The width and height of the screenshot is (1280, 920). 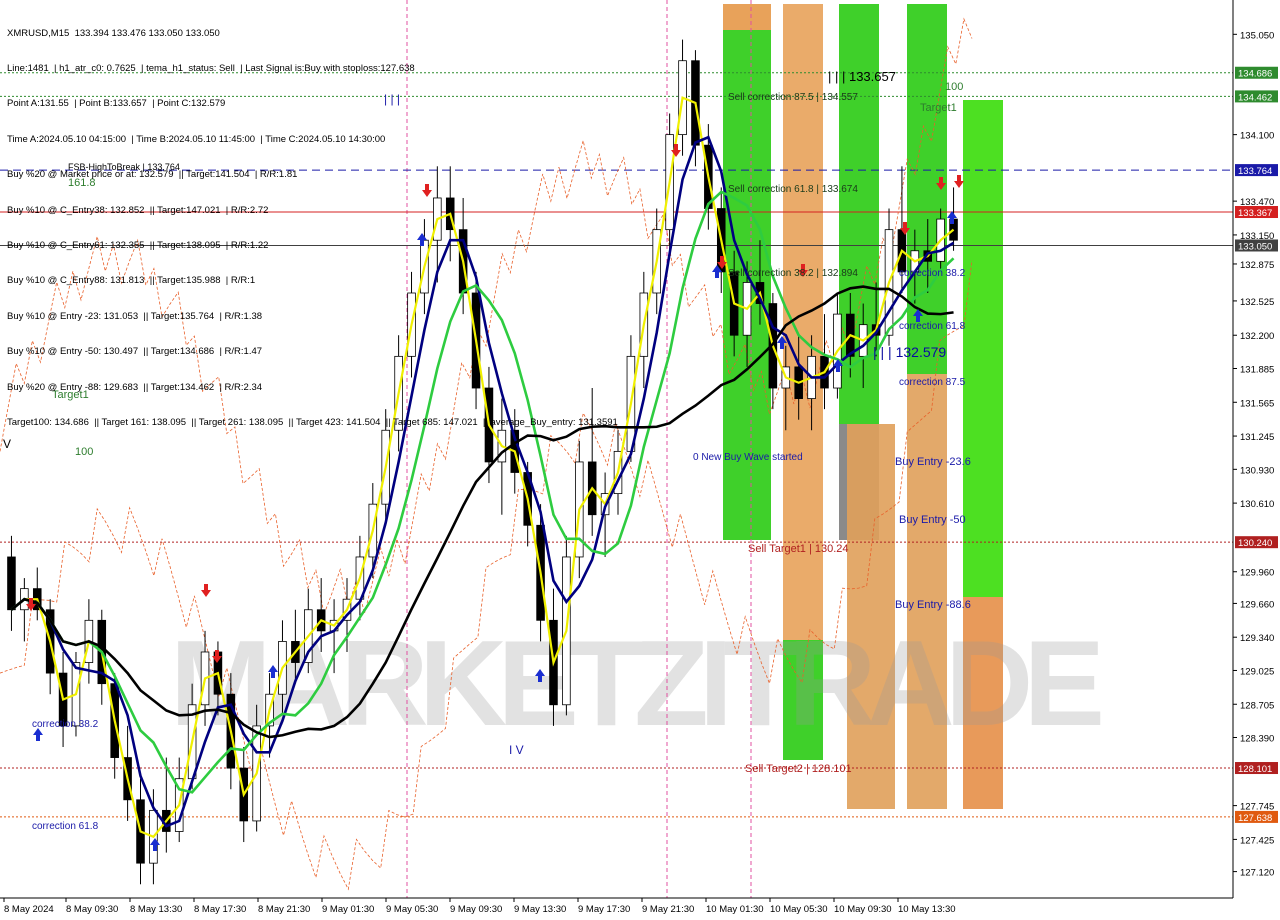 I want to click on chart-annotation: Sell Target2 | 128.101, so click(x=798, y=769).